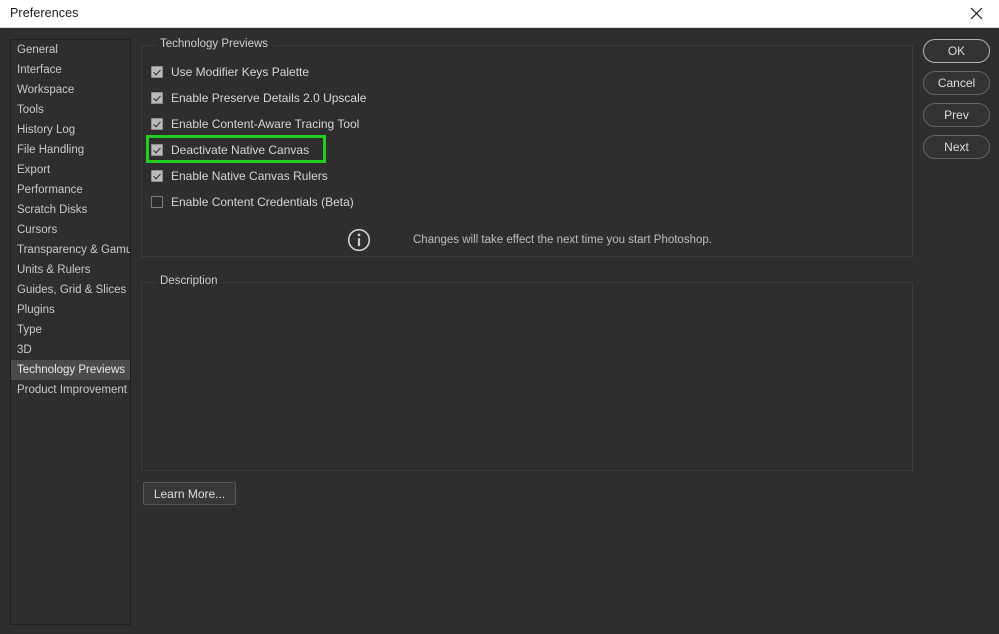 This screenshot has height=634, width=999. I want to click on checkbox-row: Enable Content-Aware Tracing Tool, so click(255, 124).